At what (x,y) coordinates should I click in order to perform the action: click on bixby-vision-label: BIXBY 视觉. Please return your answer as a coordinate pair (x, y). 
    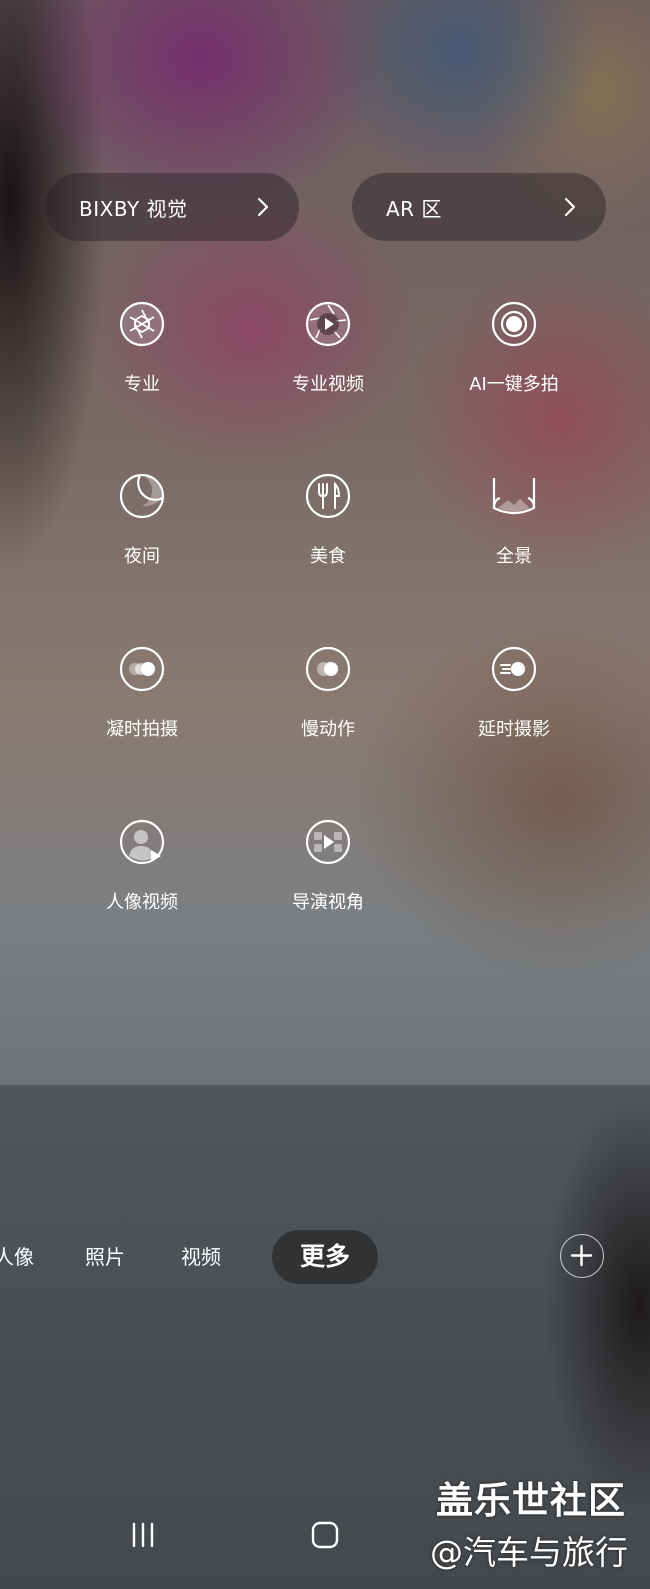
    Looking at the image, I should click on (133, 208).